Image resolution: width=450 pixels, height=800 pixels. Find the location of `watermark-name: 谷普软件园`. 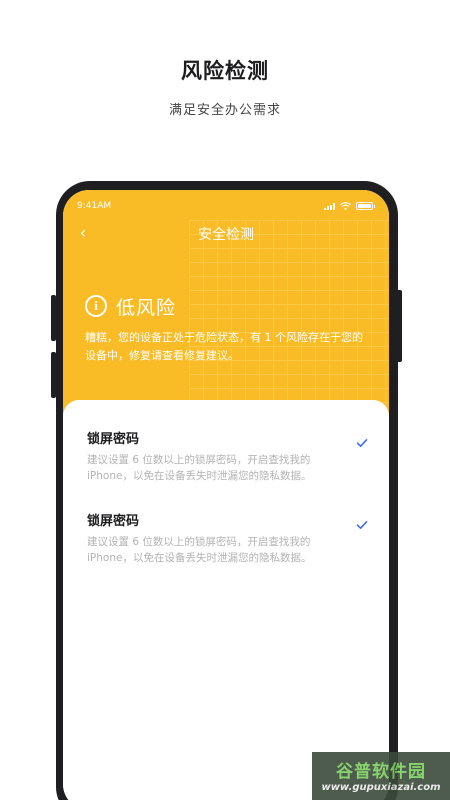

watermark-name: 谷普软件园 is located at coordinates (381, 772).